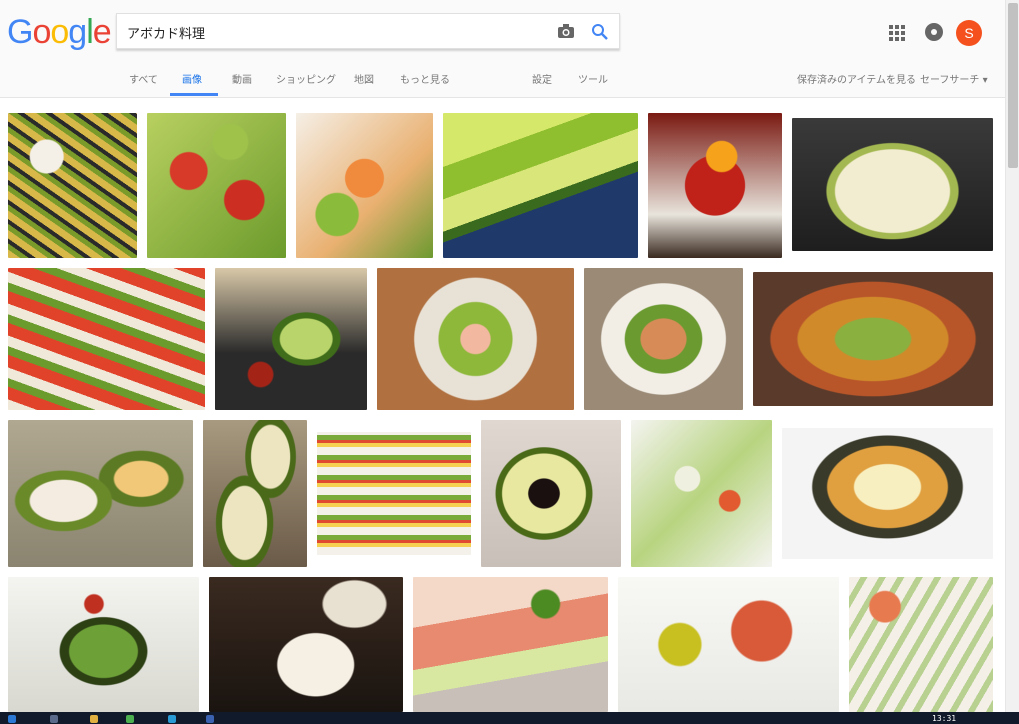  I want to click on apps-icon, so click(897, 33).